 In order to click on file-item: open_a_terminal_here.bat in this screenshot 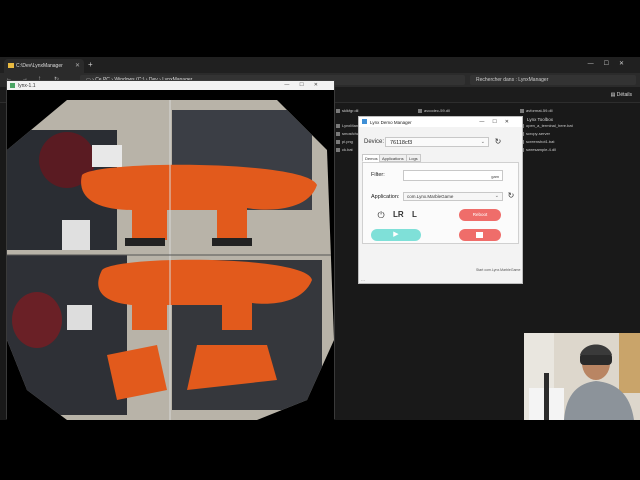, I will do `click(546, 125)`.